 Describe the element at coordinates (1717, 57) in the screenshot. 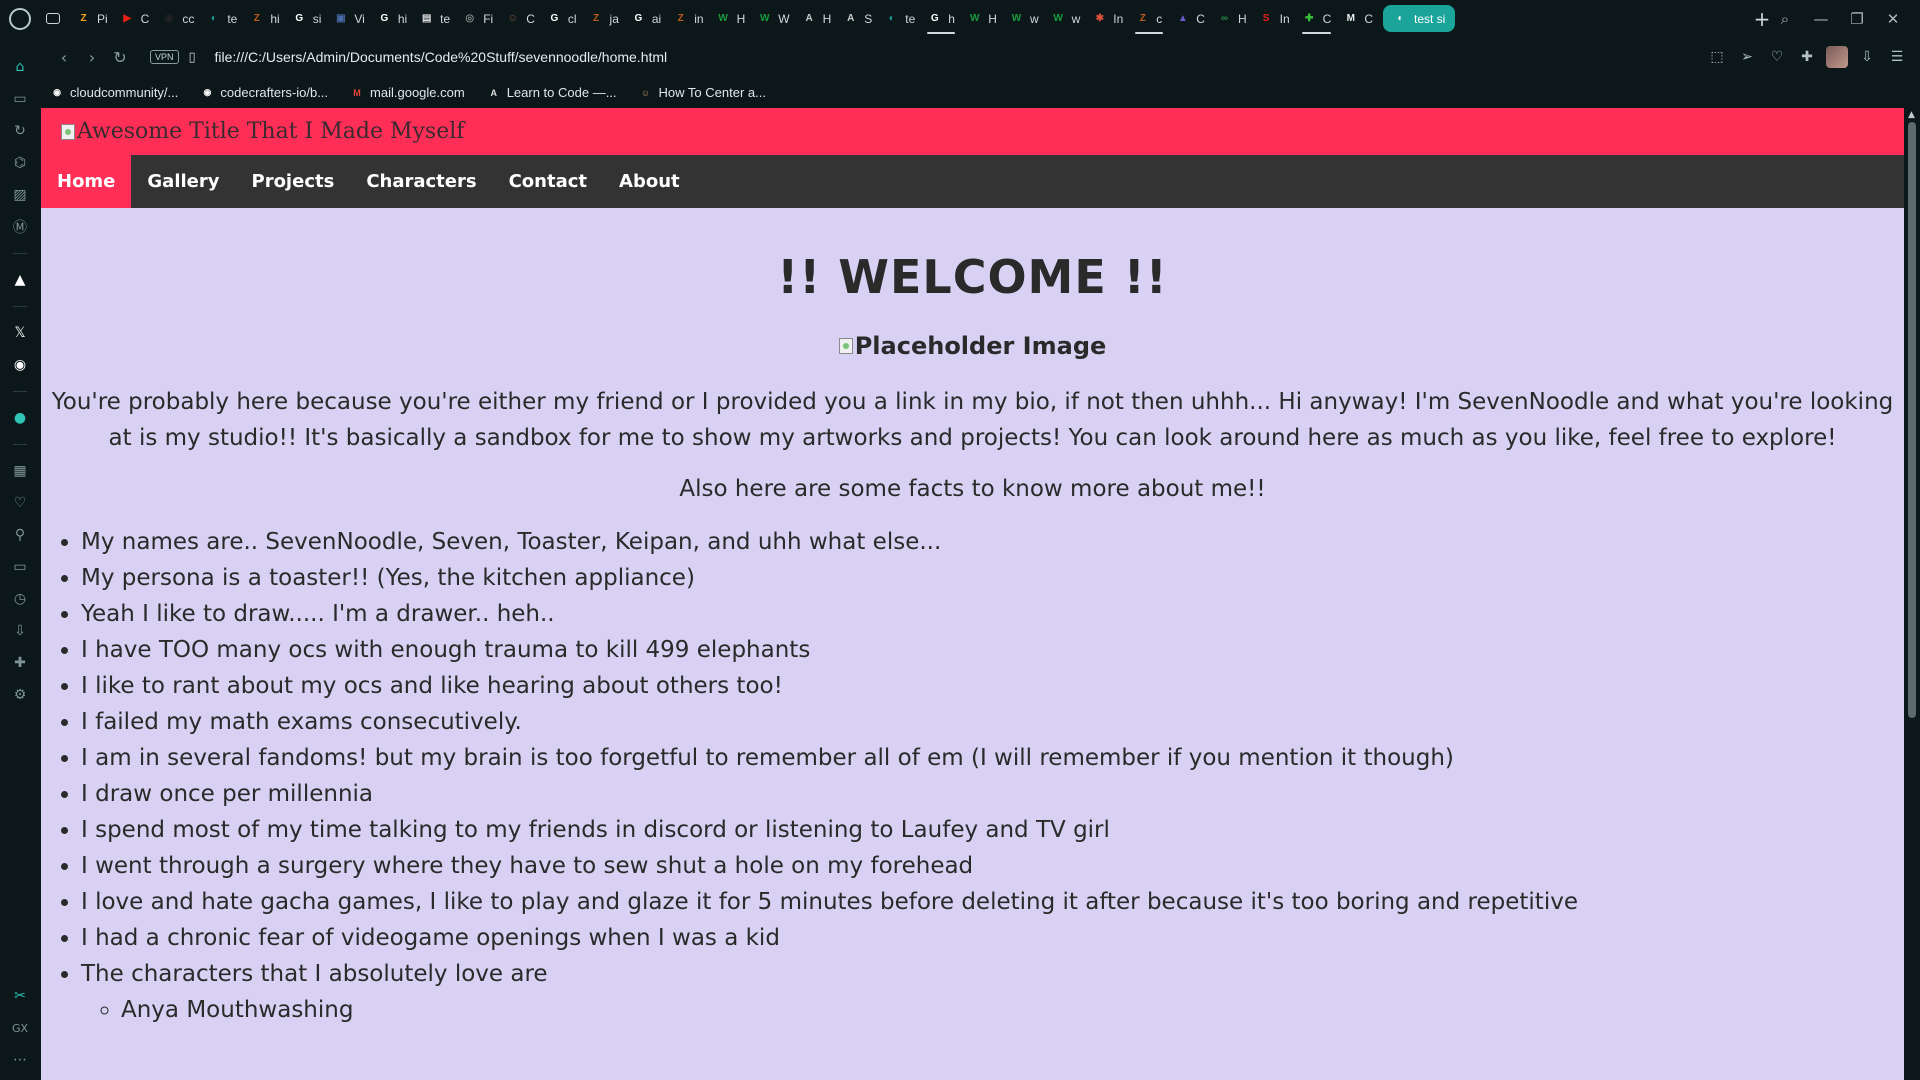

I see `snapshot-icon: ⬚` at that location.